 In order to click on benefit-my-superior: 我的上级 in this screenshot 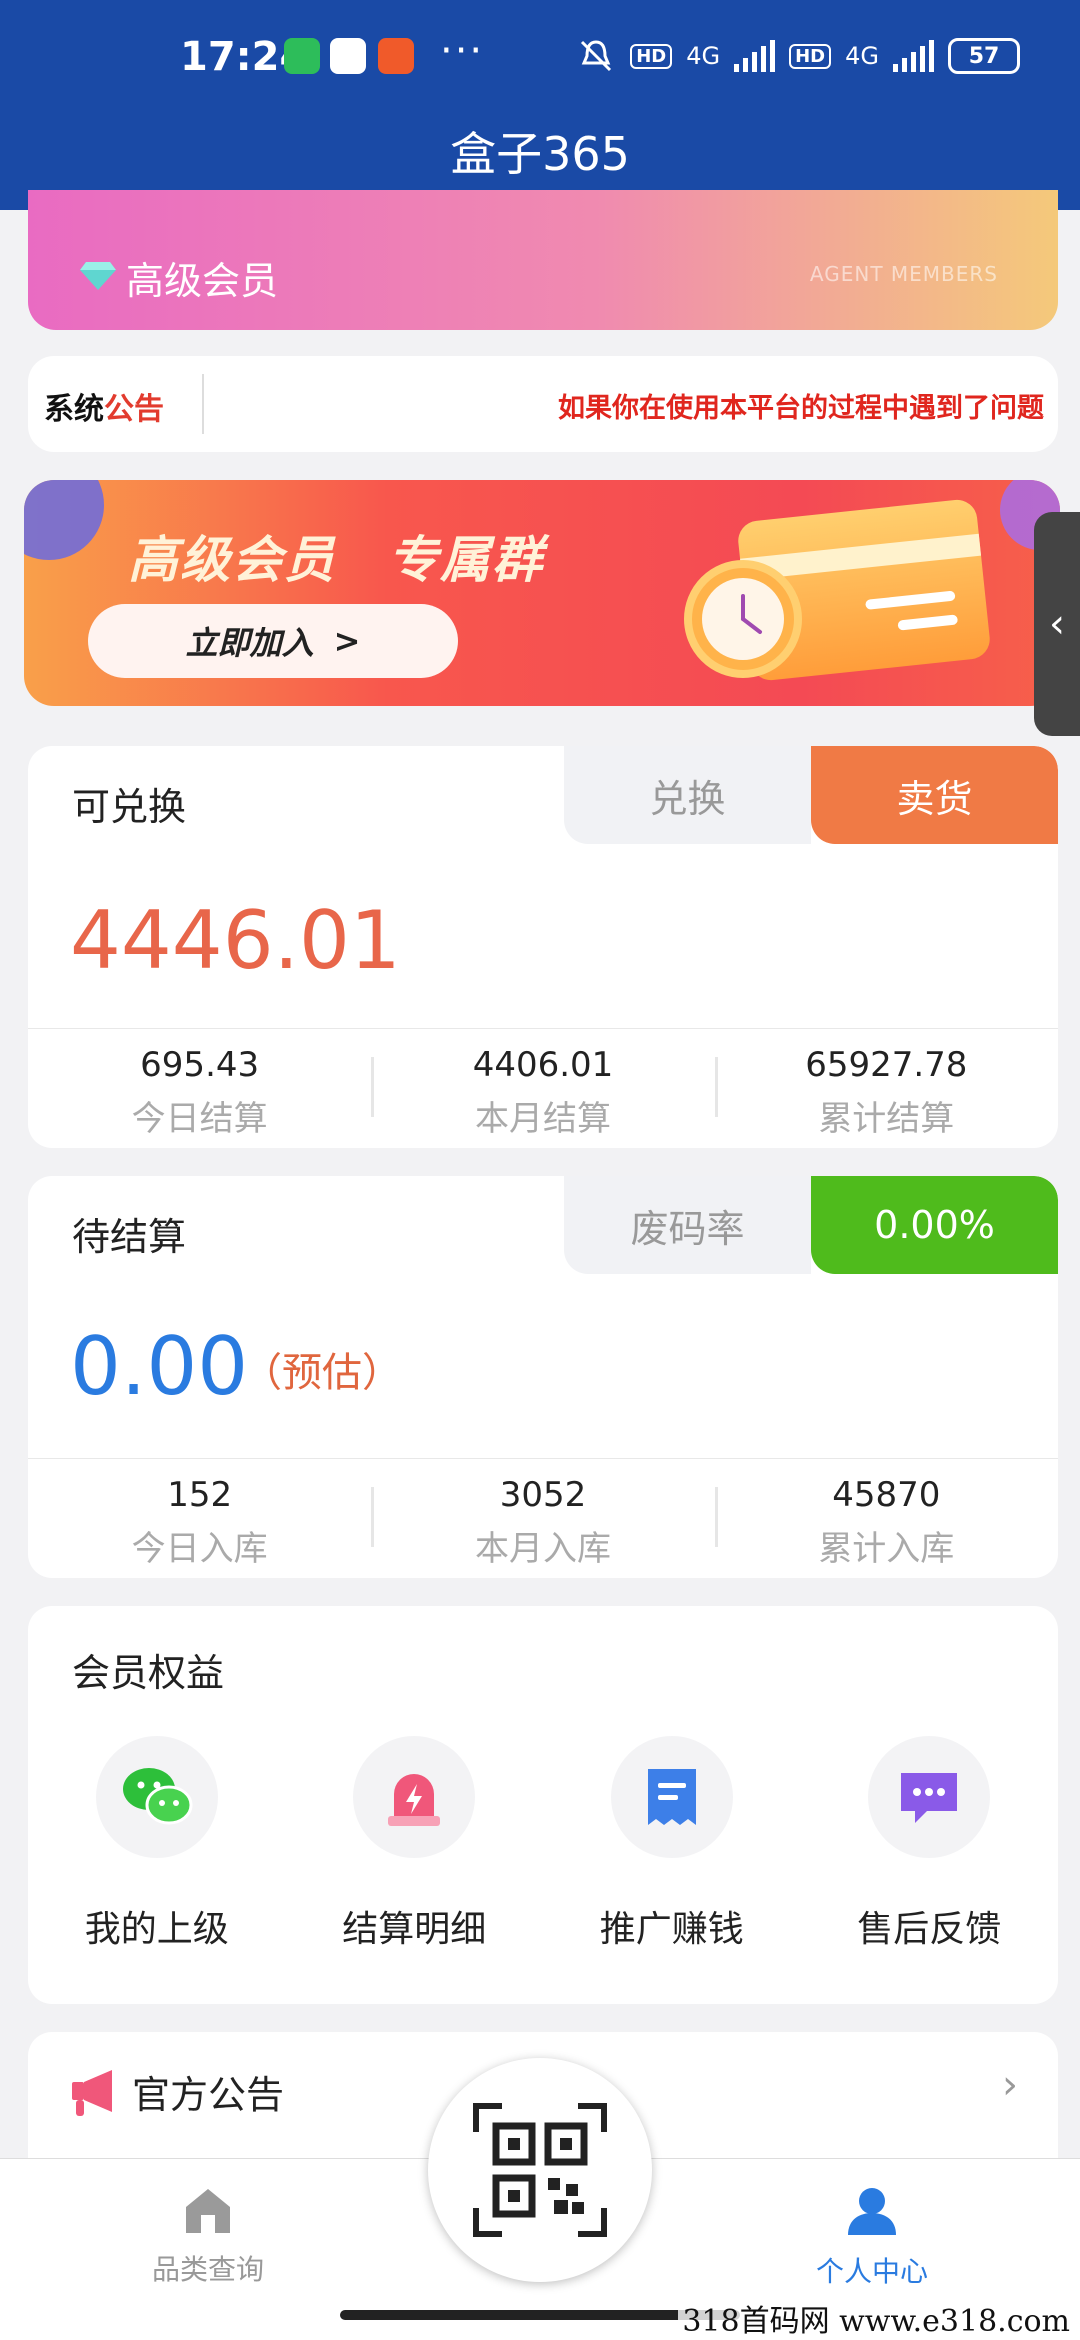, I will do `click(157, 1844)`.